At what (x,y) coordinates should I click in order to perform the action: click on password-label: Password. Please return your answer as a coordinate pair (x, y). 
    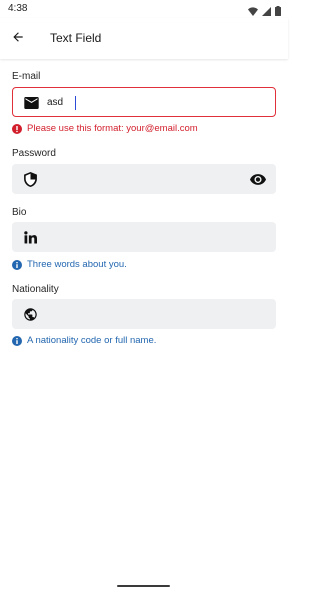
    Looking at the image, I should click on (34, 153).